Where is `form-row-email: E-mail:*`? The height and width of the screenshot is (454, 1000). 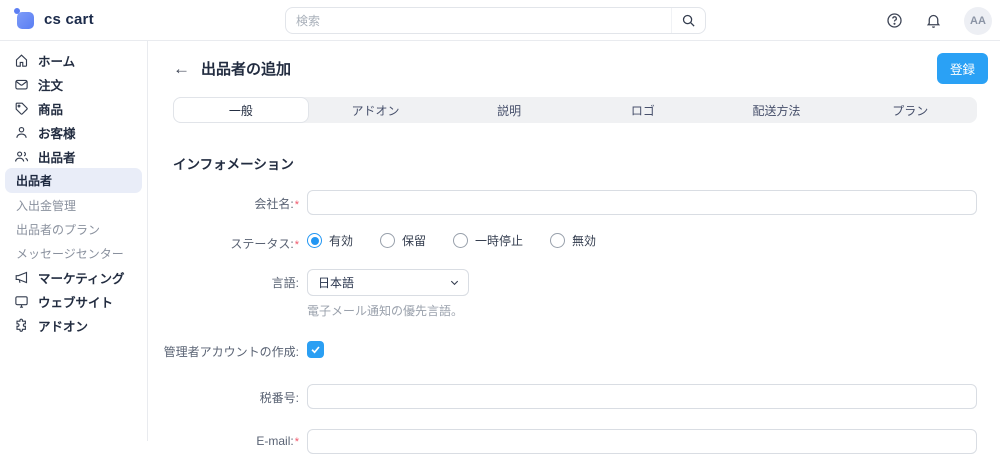
form-row-email: E-mail:* is located at coordinates (586, 441).